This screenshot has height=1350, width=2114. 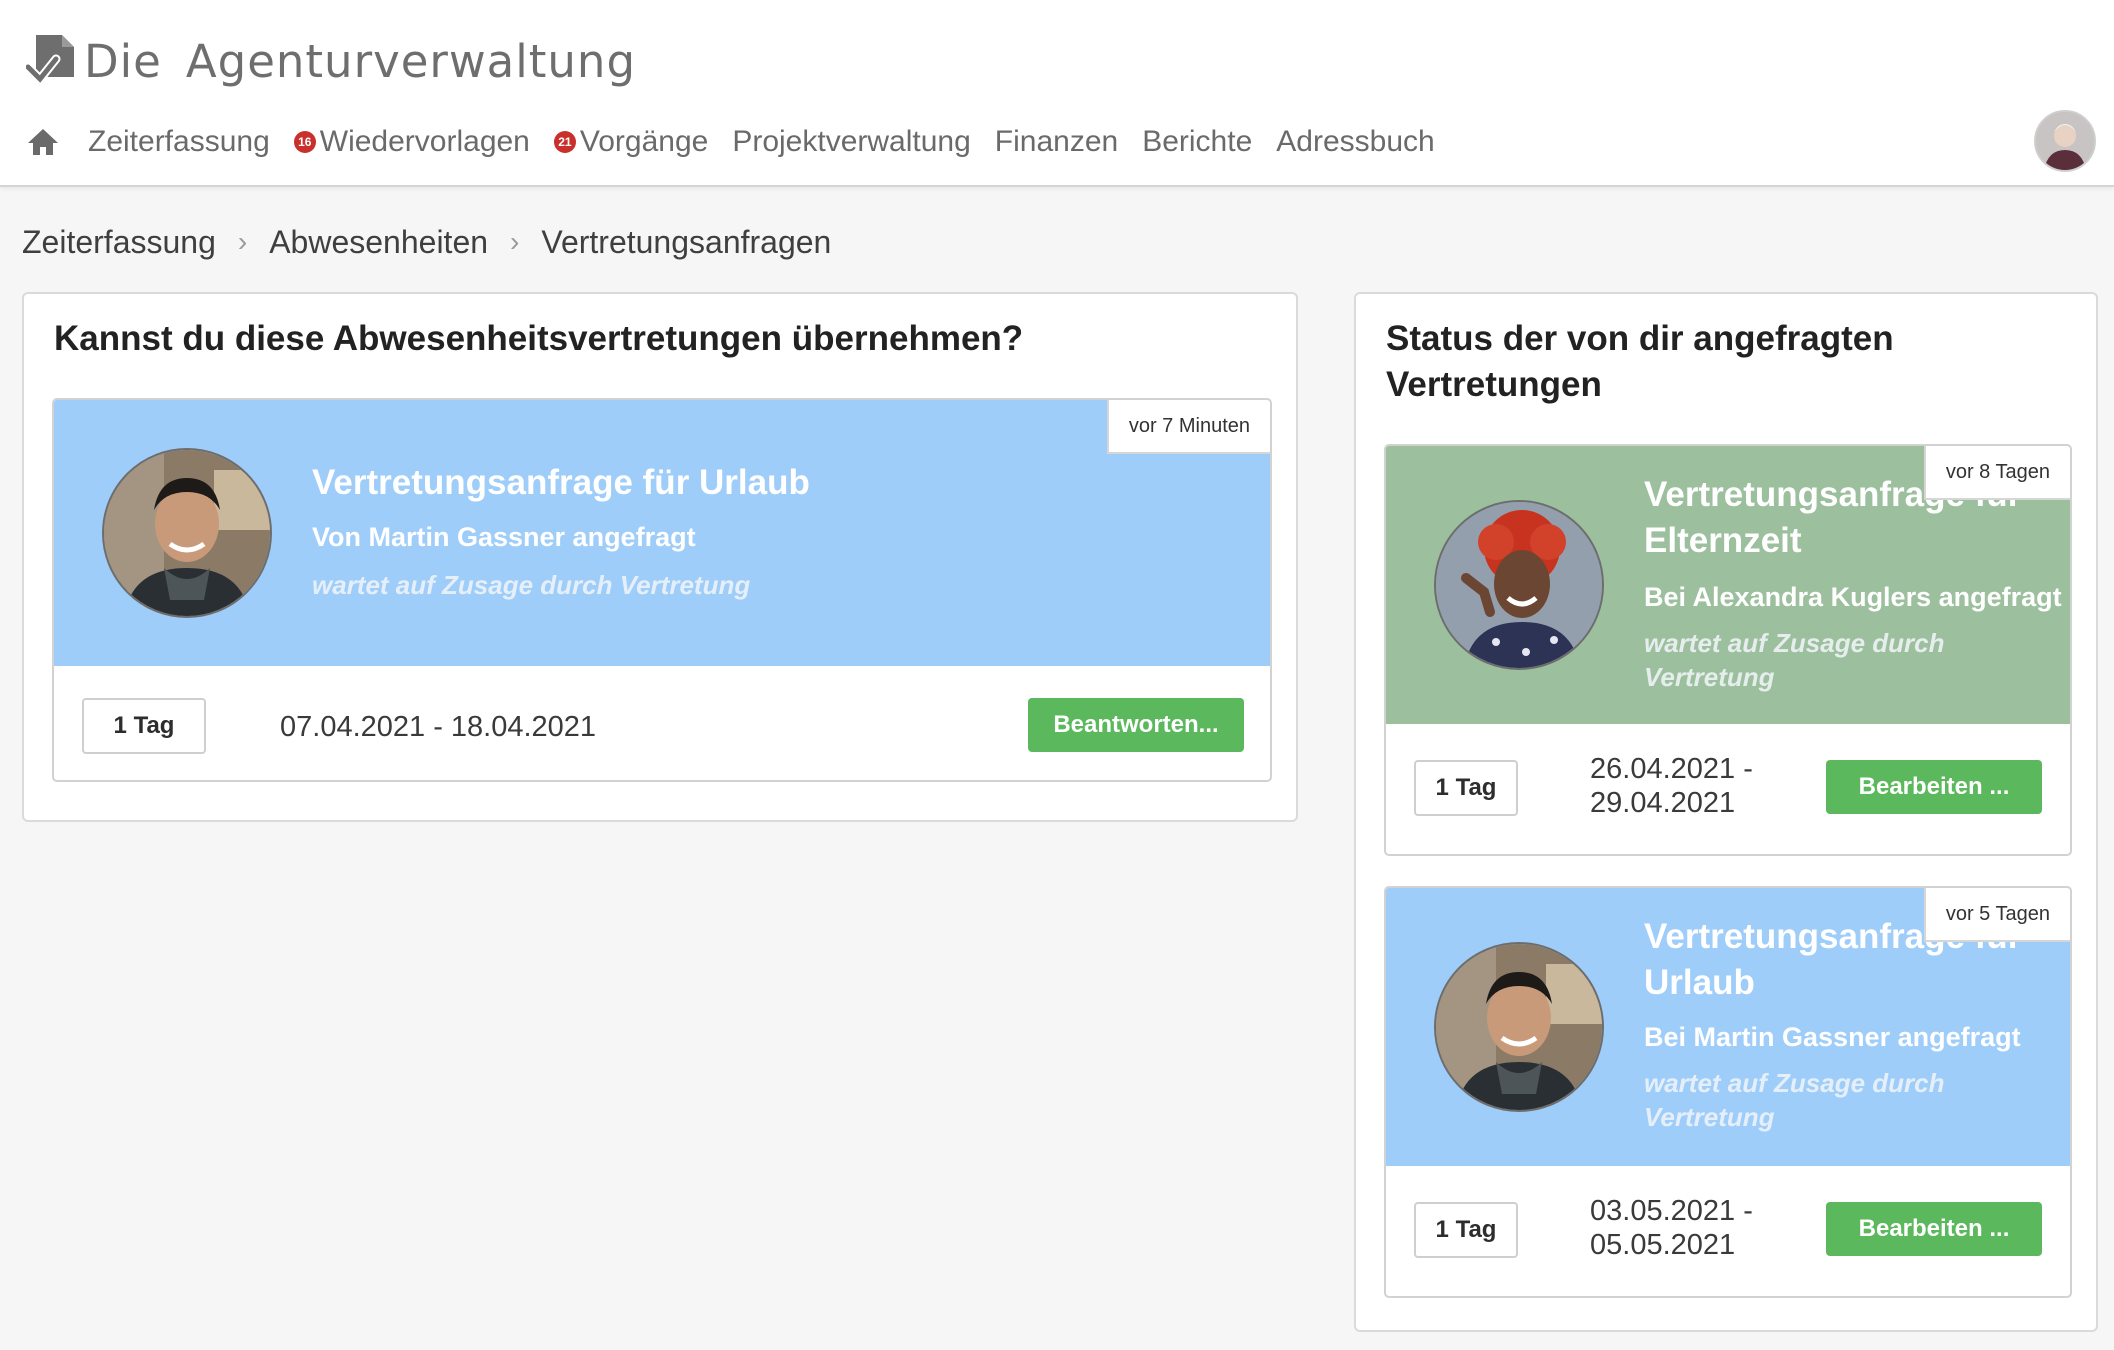 I want to click on date-range: 26.04.2021 - 29.04.2021, so click(x=1671, y=786).